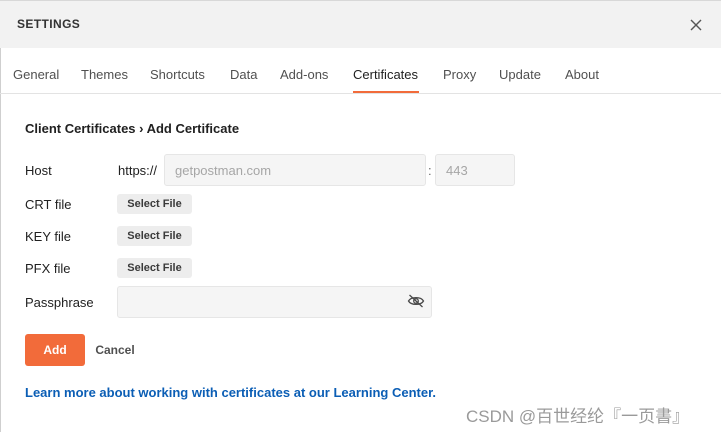 The width and height of the screenshot is (721, 432). What do you see at coordinates (55, 350) in the screenshot?
I see `add-button: Add` at bounding box center [55, 350].